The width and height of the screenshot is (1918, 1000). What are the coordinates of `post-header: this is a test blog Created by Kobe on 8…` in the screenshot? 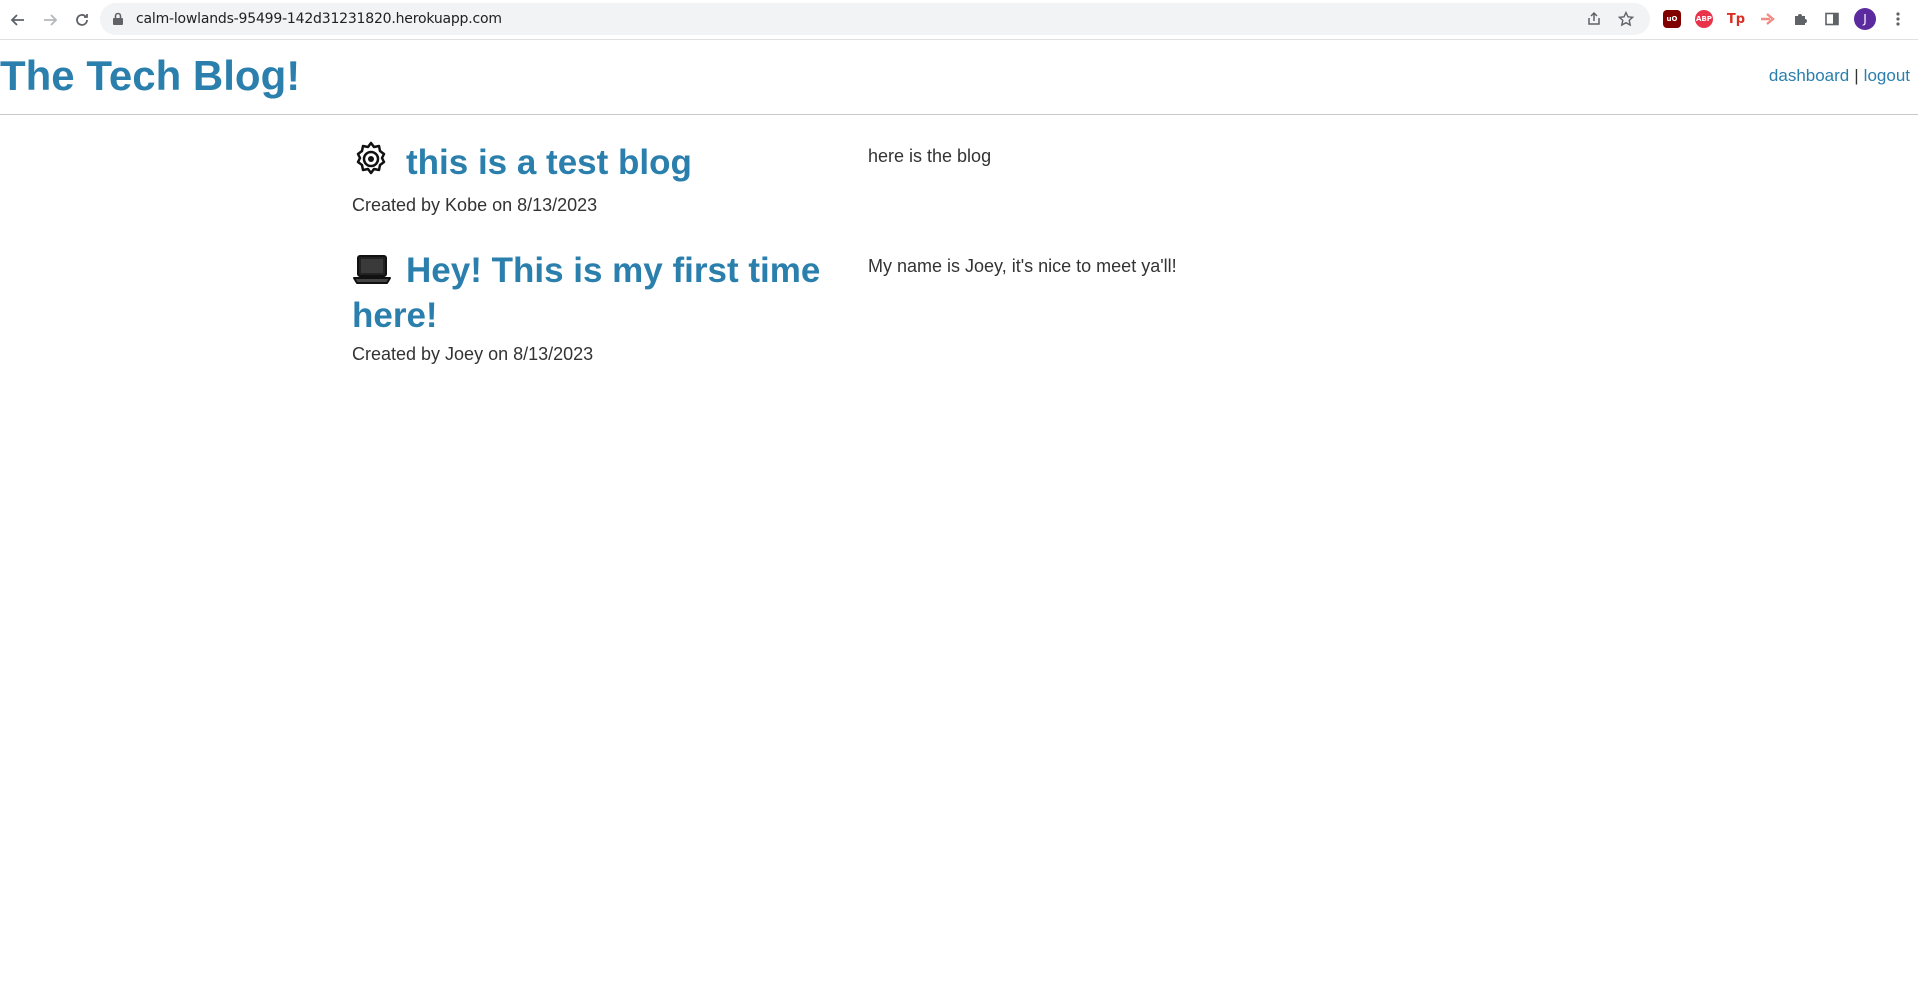 It's located at (610, 178).